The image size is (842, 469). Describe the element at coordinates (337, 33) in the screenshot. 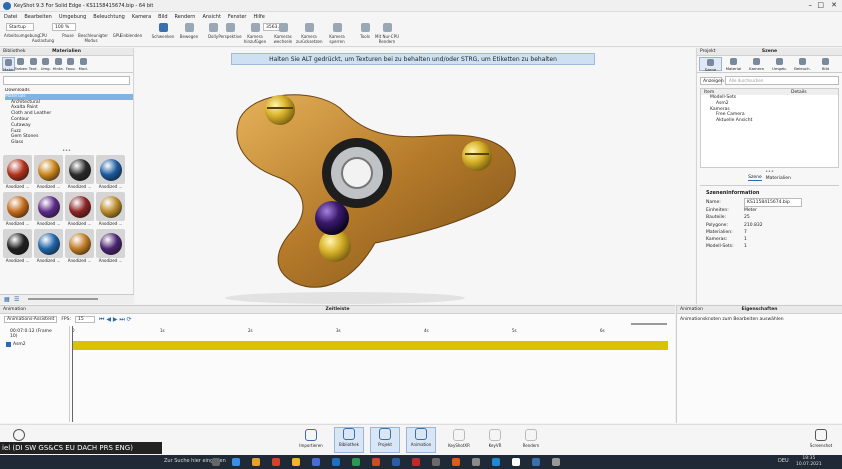

I see `toolbar-button-13: Kamera sperren` at that location.